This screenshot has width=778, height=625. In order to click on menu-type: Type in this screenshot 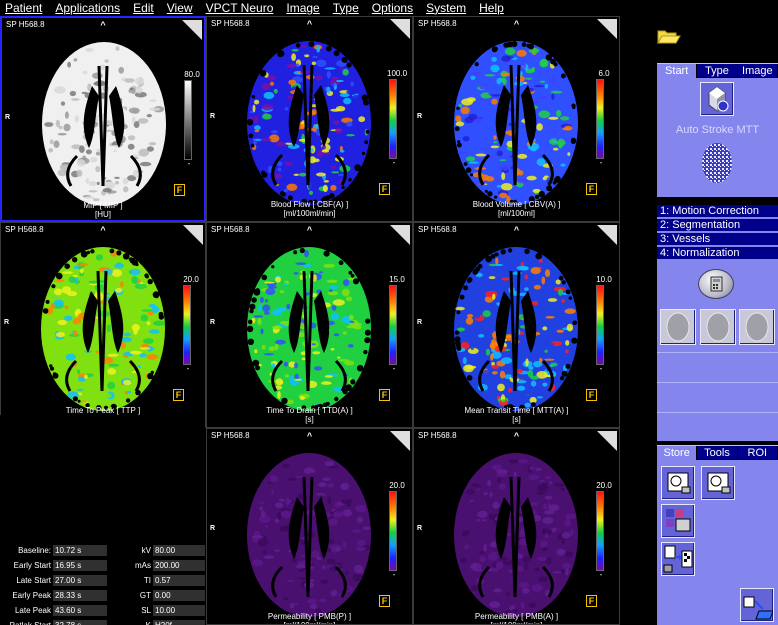, I will do `click(346, 8)`.